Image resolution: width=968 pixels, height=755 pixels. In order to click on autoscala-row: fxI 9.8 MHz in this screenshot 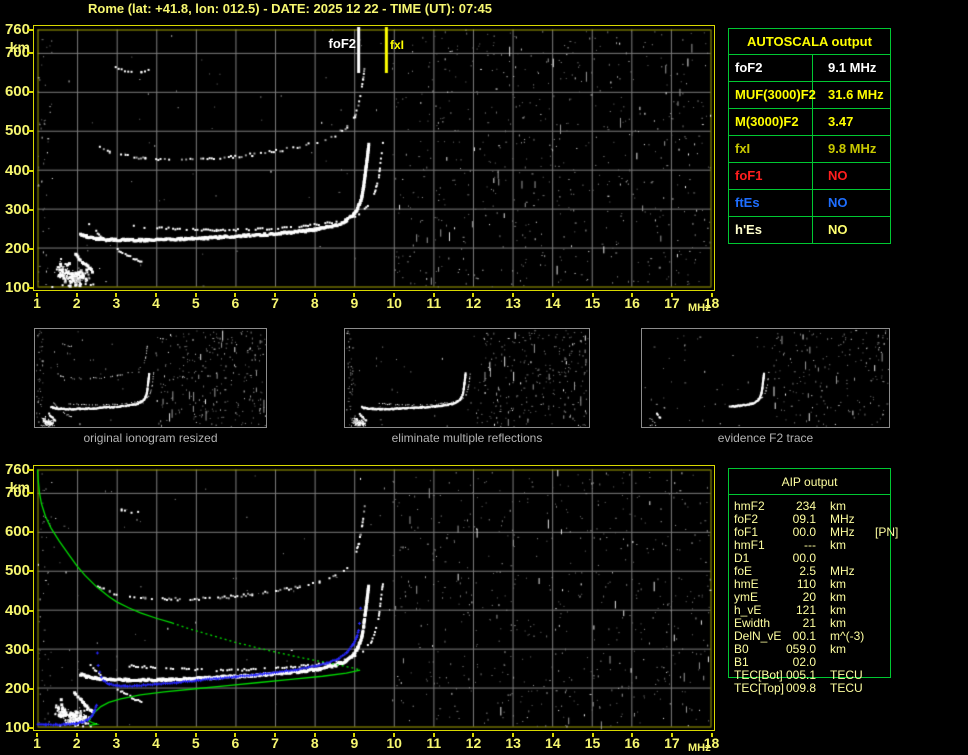, I will do `click(809, 148)`.